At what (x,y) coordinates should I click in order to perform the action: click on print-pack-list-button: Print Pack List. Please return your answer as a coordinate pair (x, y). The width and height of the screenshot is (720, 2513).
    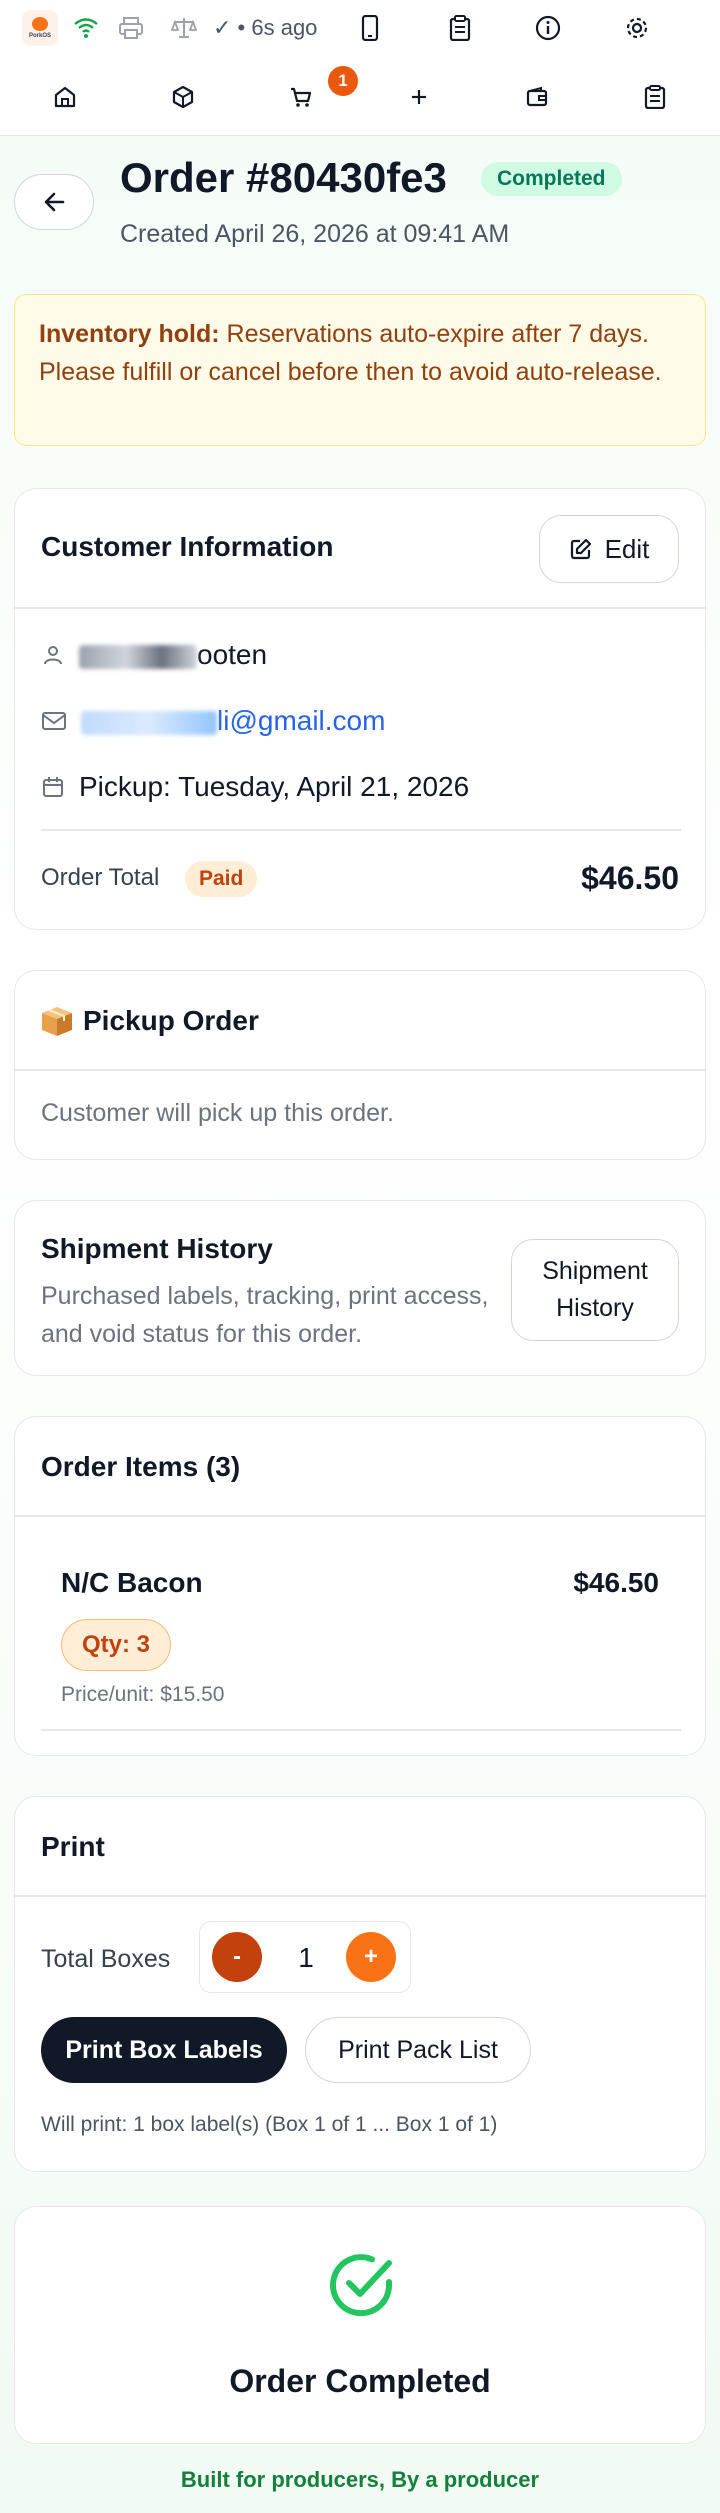
    Looking at the image, I should click on (418, 2050).